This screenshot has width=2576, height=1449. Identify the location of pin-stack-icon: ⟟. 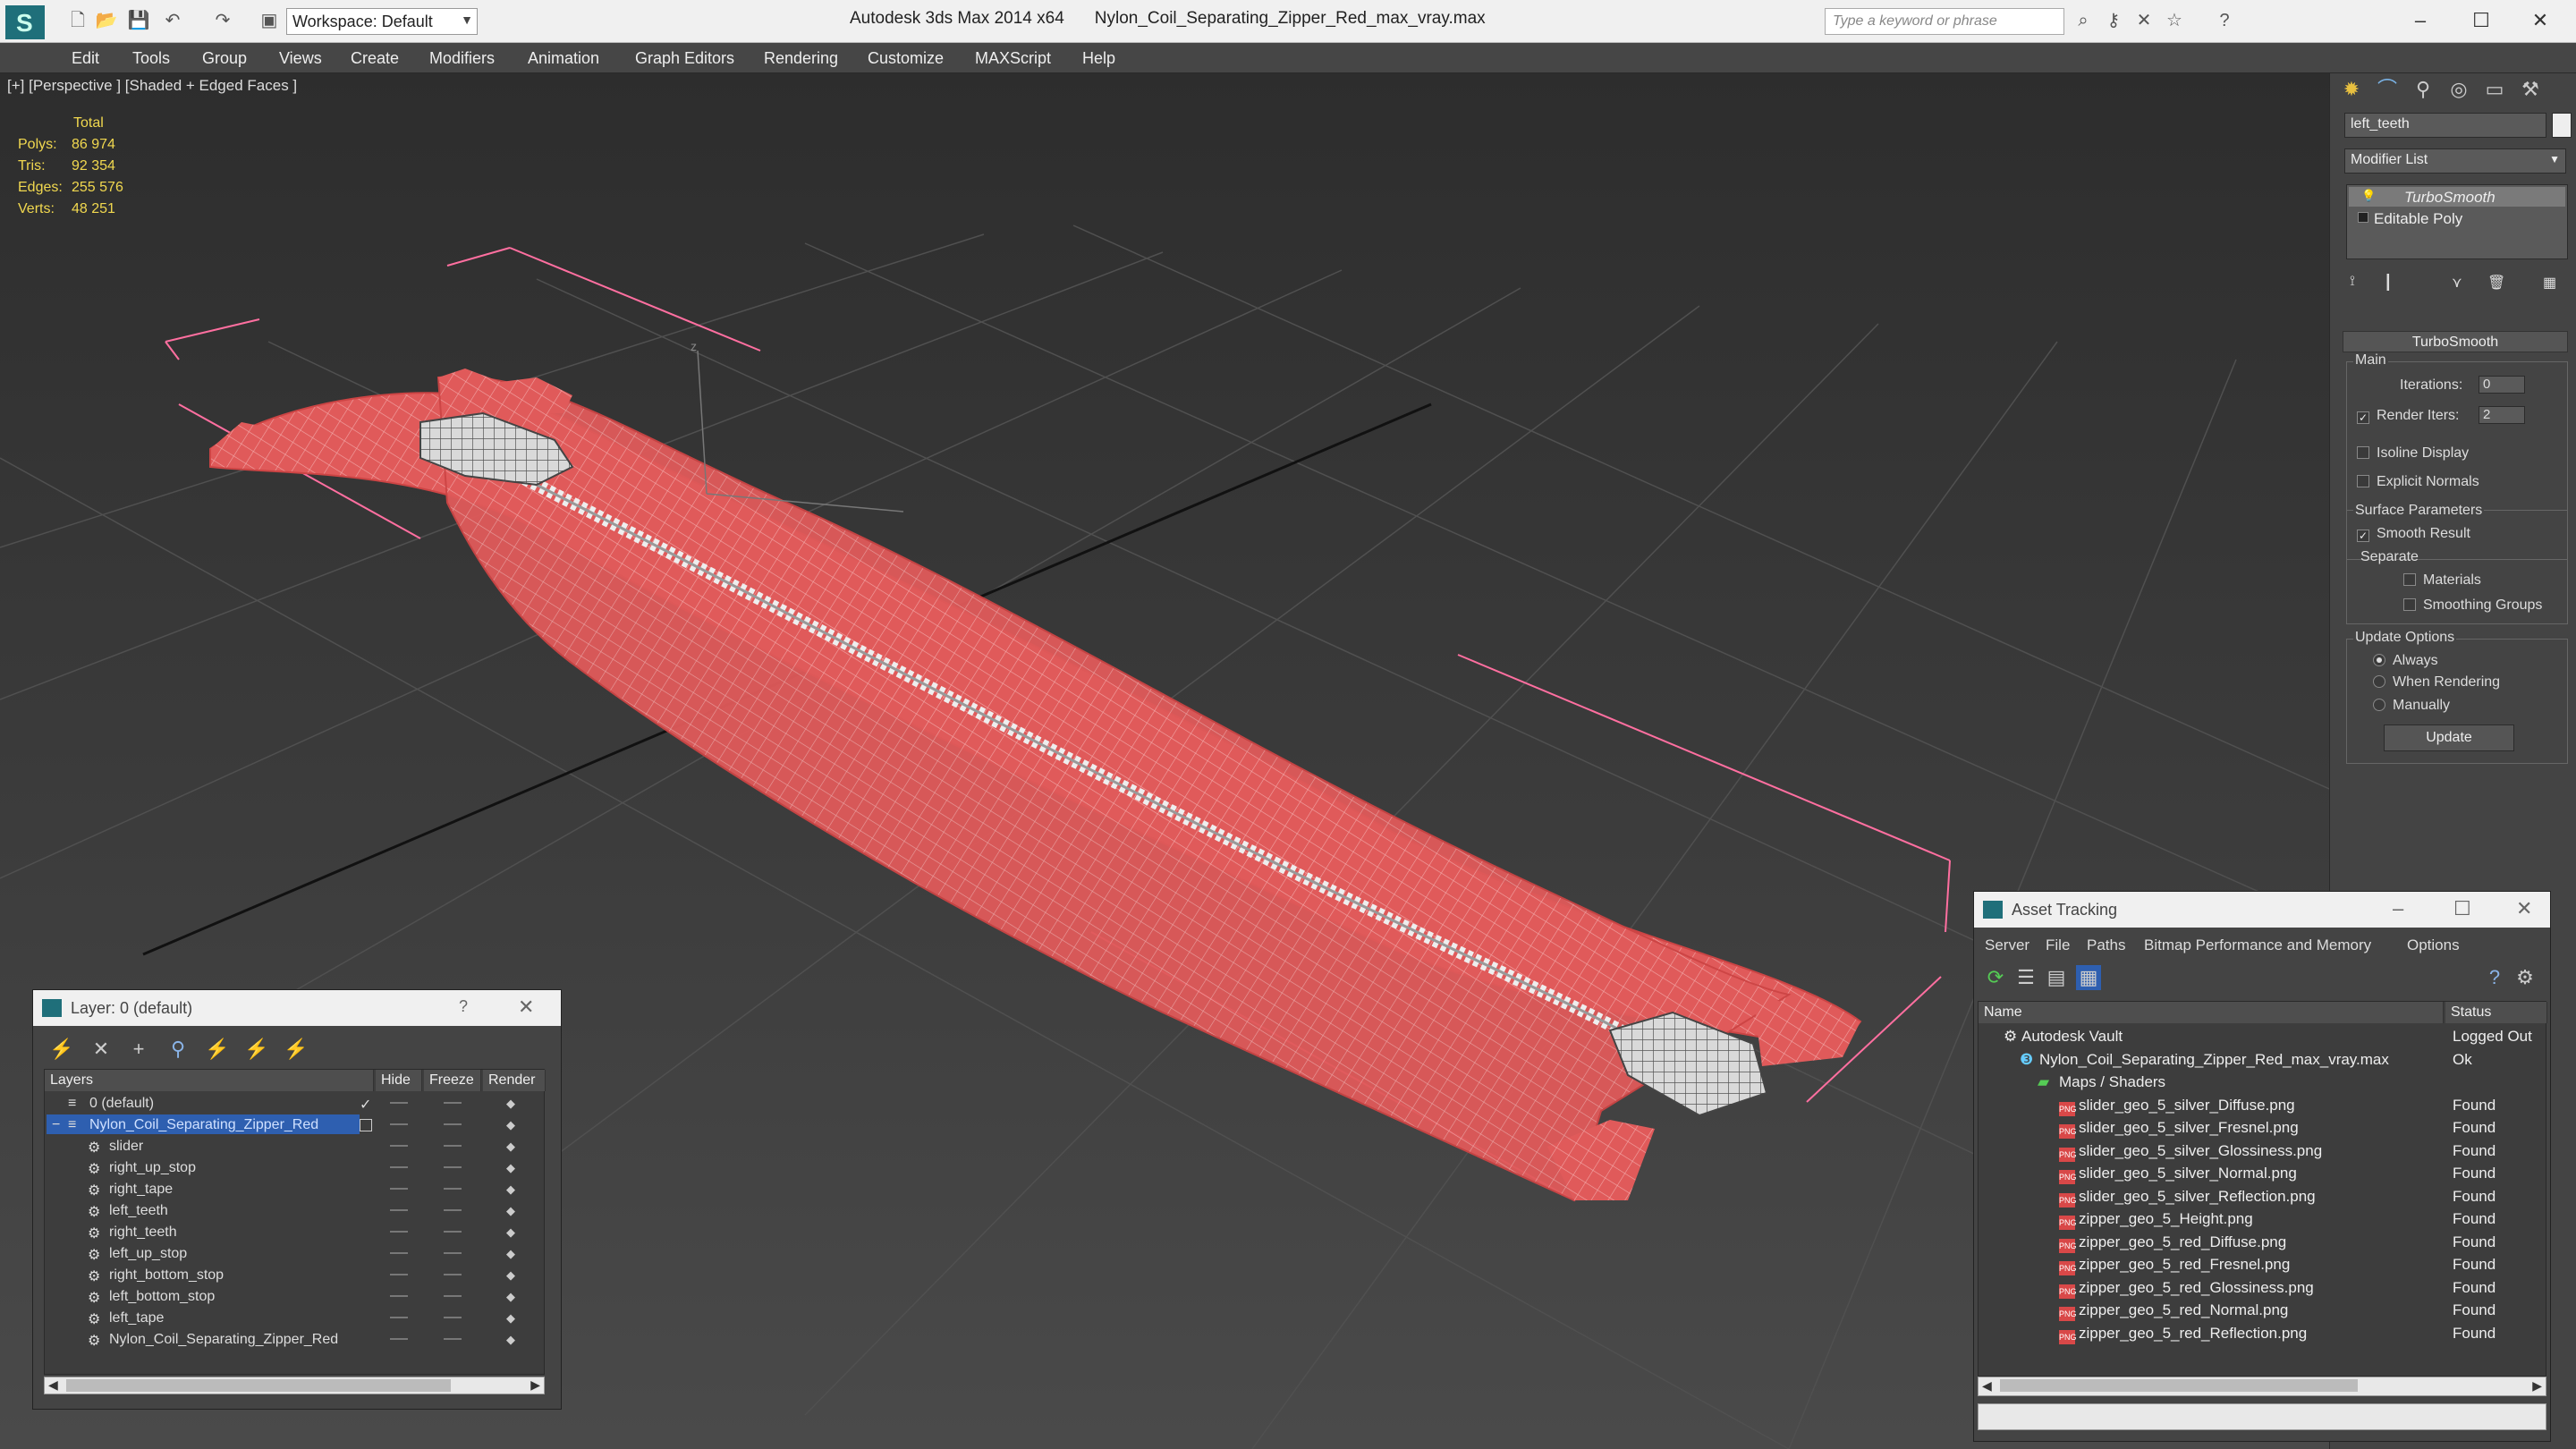
(2352, 282).